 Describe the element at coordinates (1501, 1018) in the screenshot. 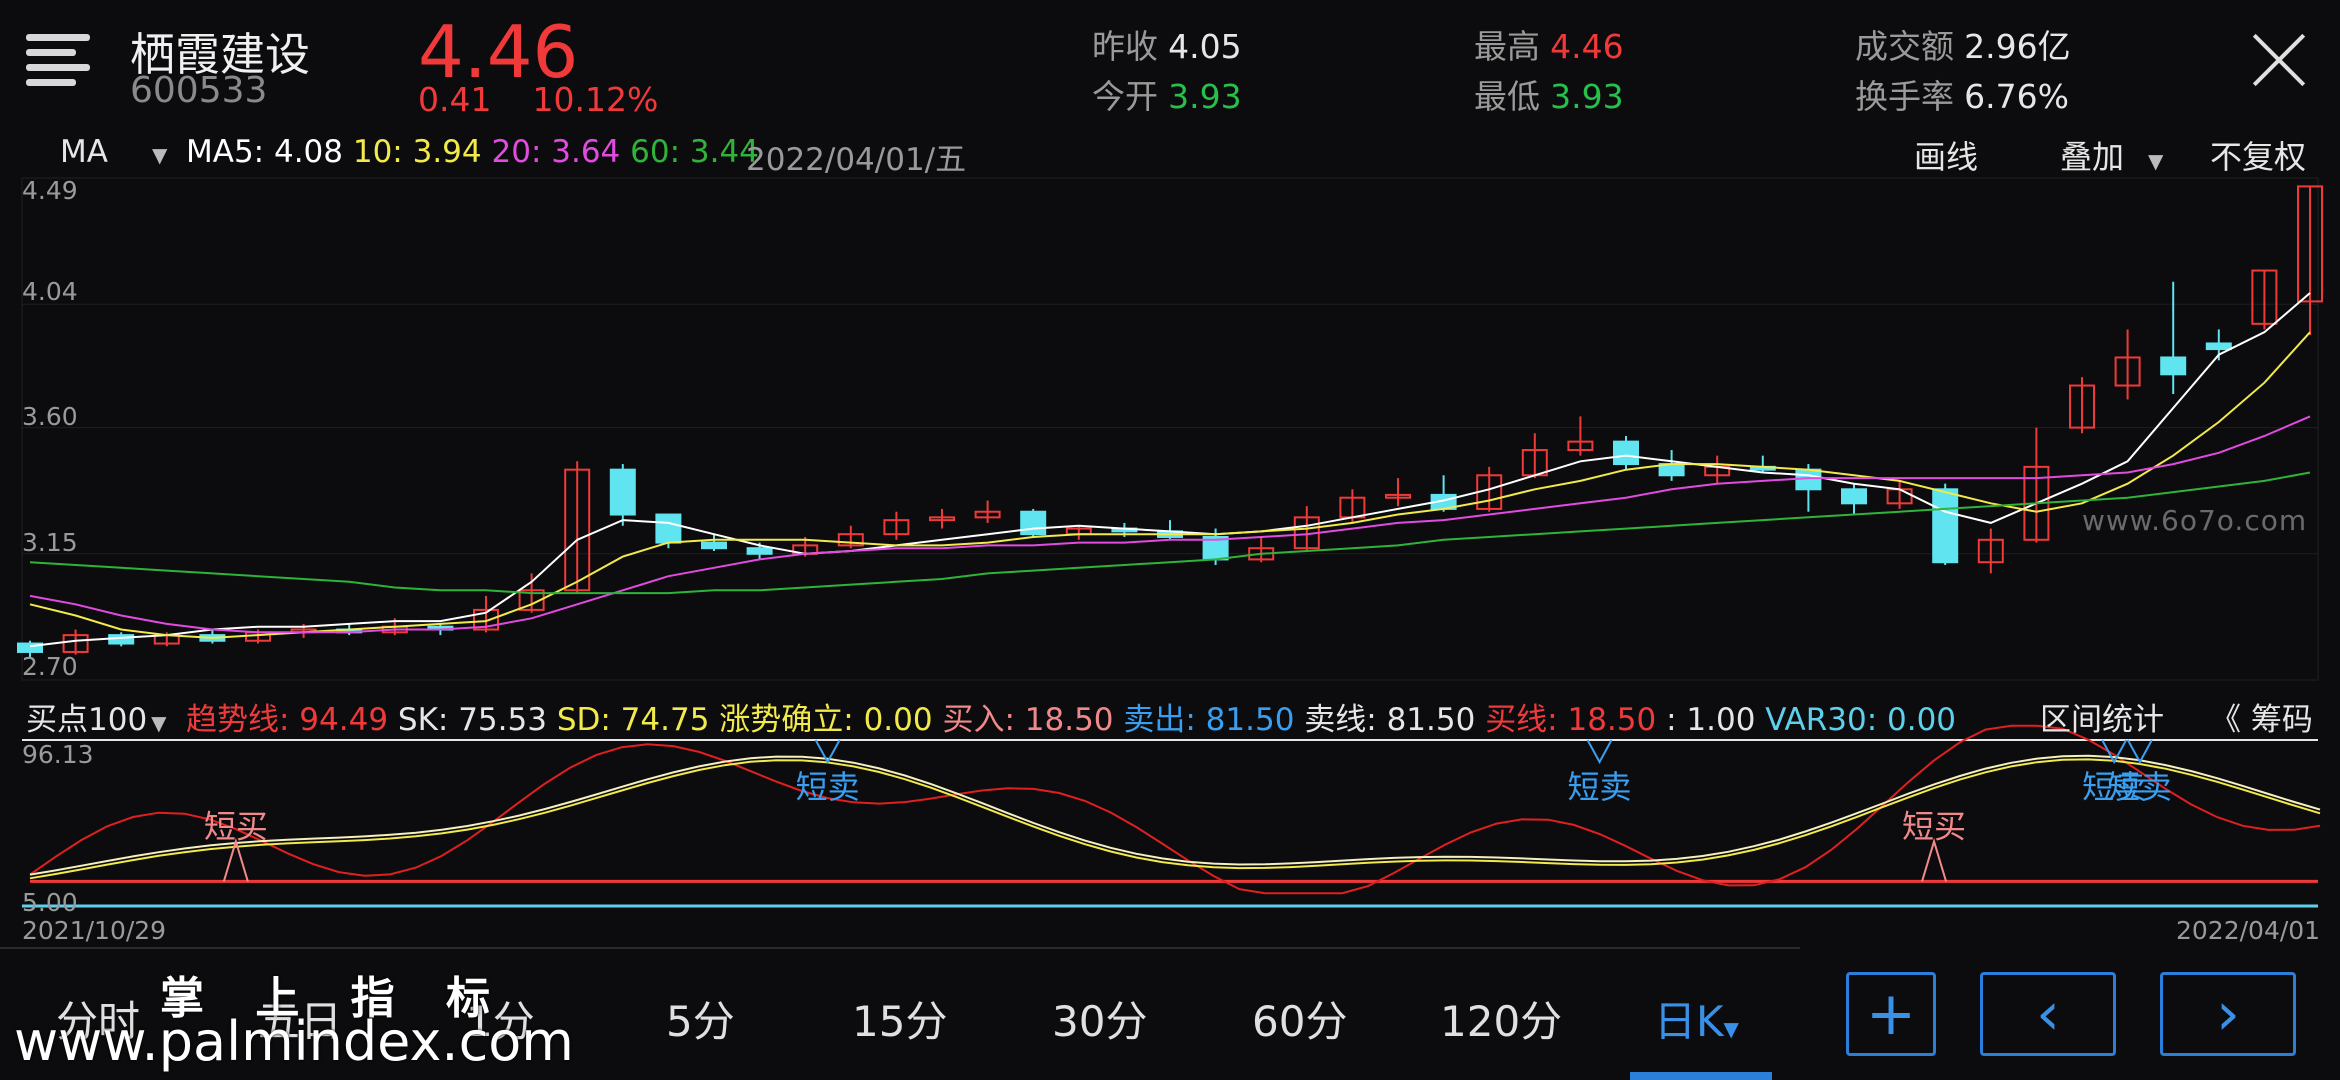

I see `tab-120min: 120分` at that location.